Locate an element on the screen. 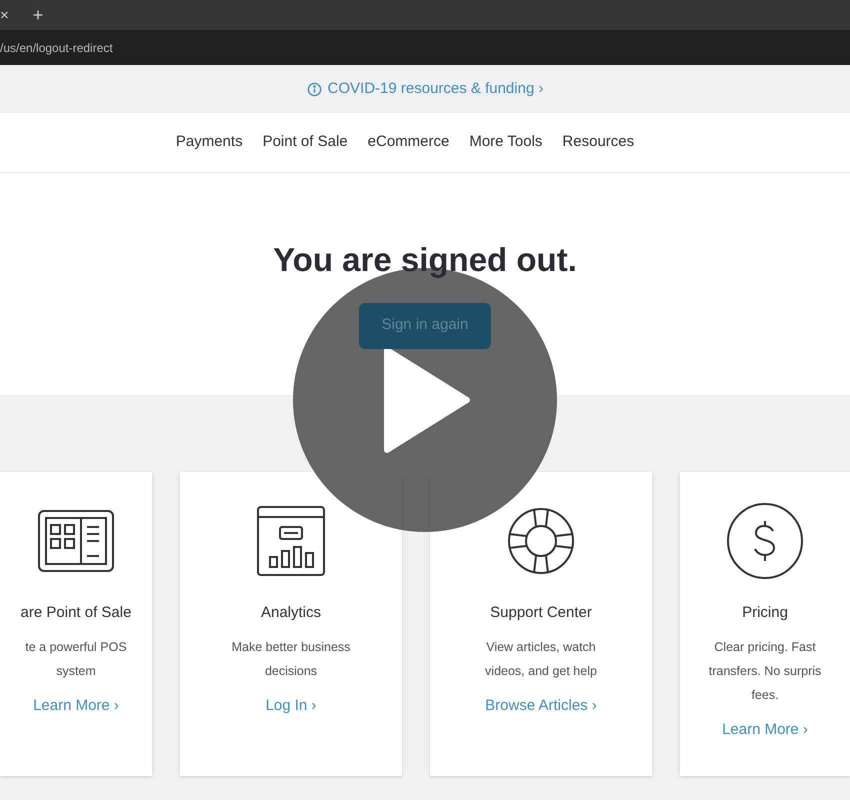 The width and height of the screenshot is (850, 800). card-description: View articles, watch videos, and get help is located at coordinates (541, 659).